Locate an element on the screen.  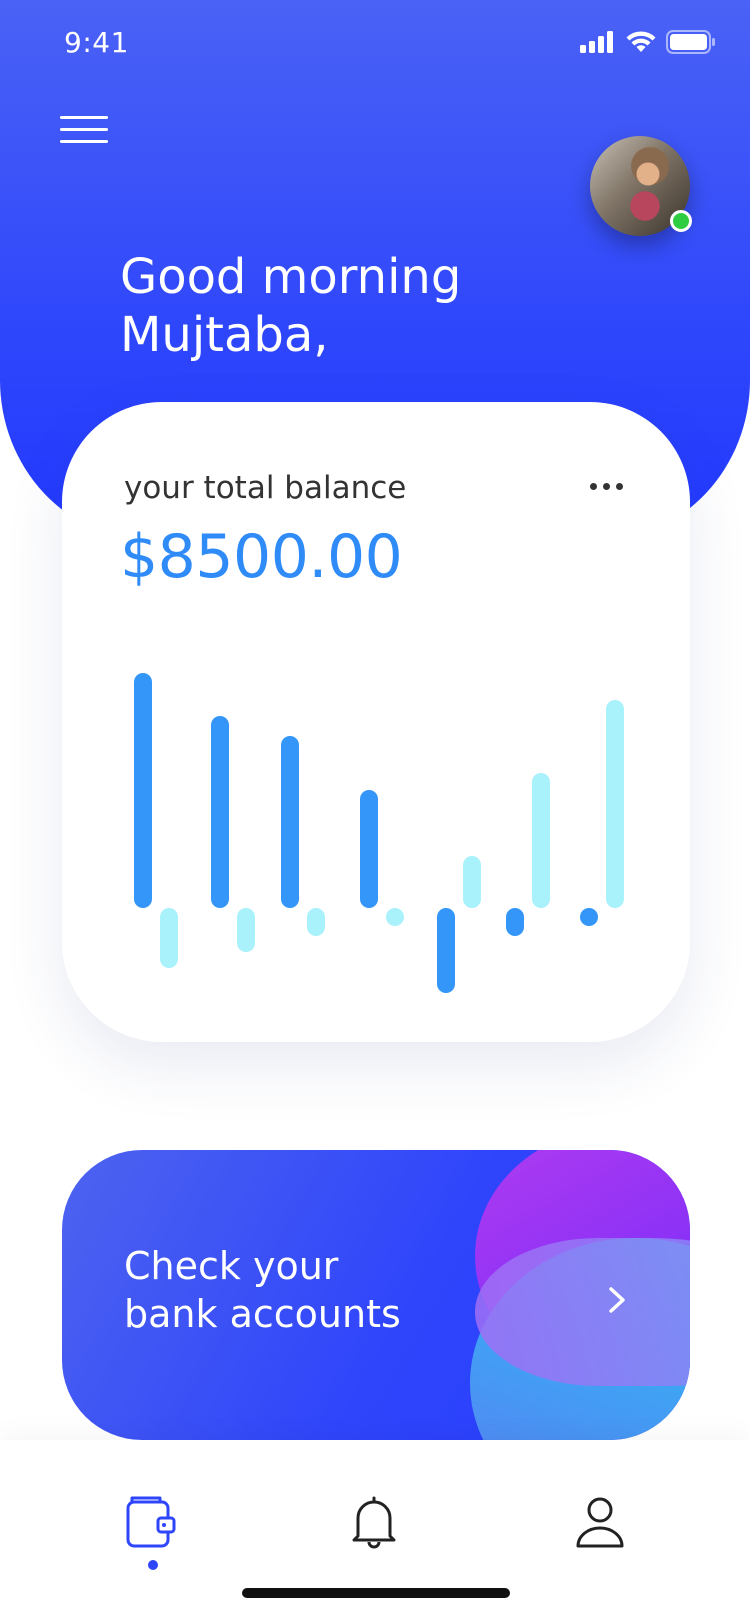
balance-label: your total balance is located at coordinates (265, 488).